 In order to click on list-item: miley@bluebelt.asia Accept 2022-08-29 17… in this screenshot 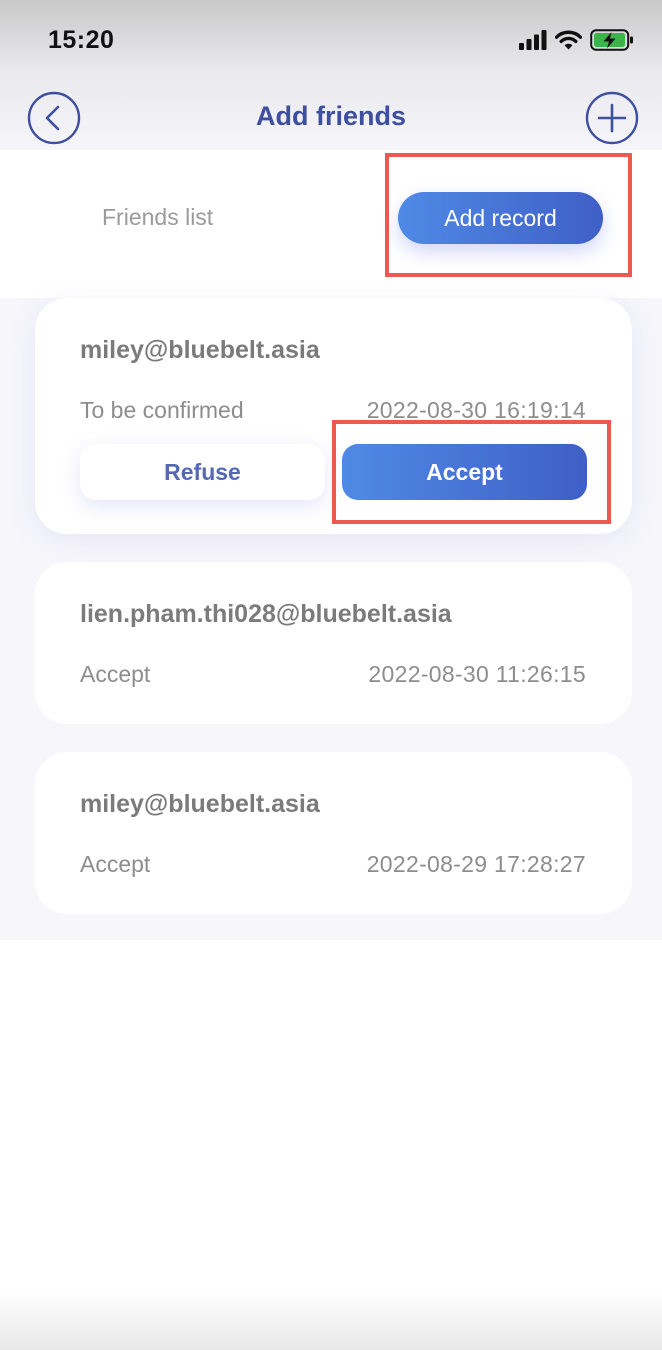, I will do `click(333, 833)`.